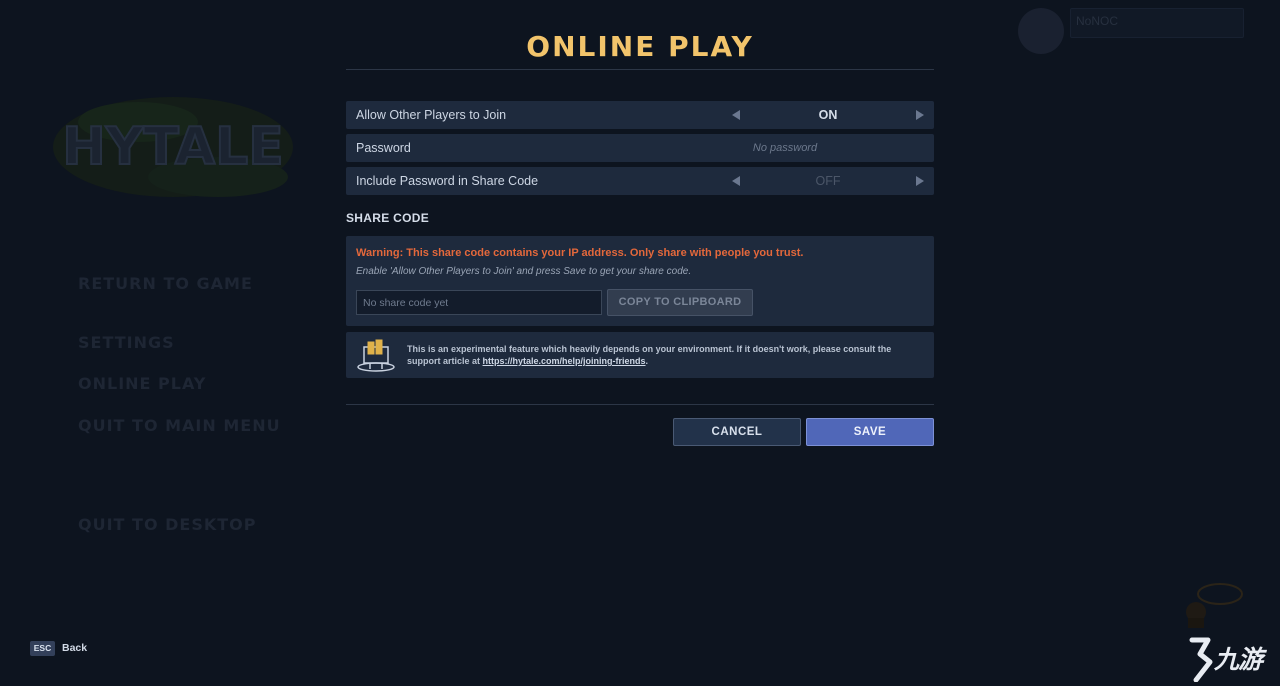 The width and height of the screenshot is (1280, 686). I want to click on password-row: Password No password, so click(640, 148).